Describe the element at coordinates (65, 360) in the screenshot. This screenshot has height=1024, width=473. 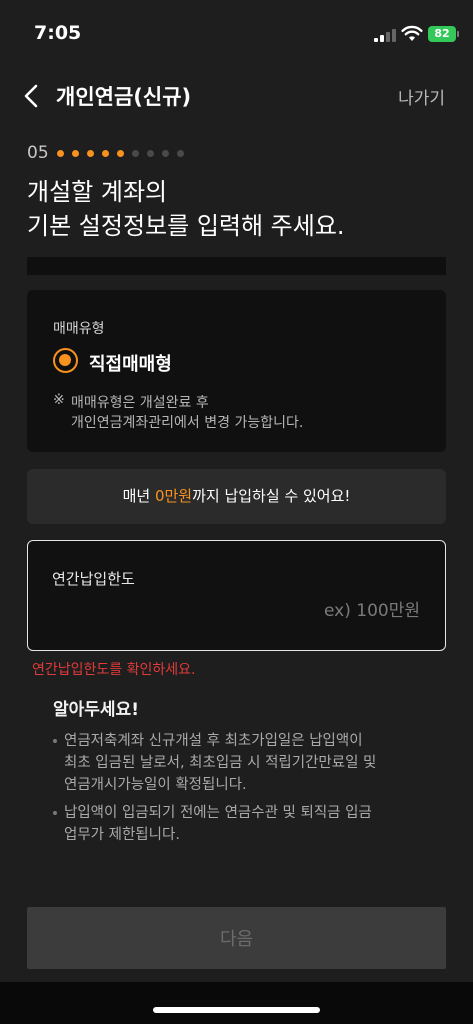
I see `direct-trade-radio` at that location.